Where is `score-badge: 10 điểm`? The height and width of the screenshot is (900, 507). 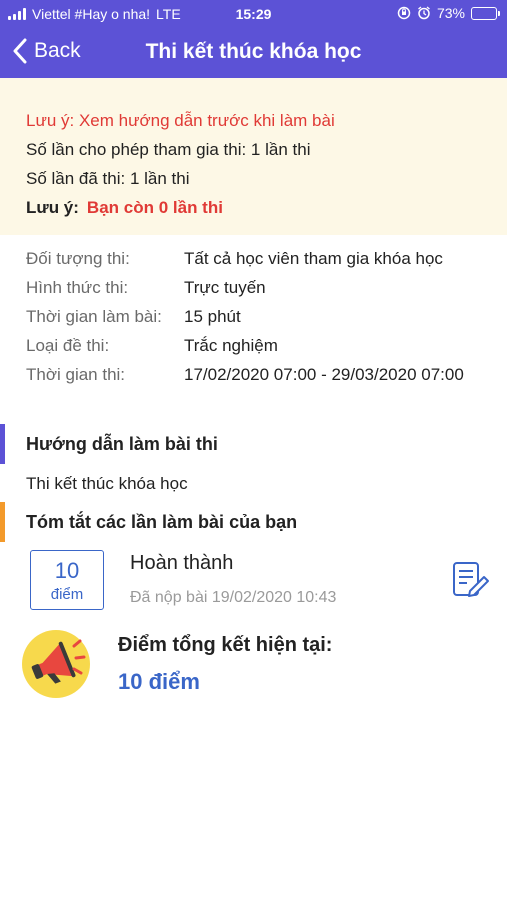 score-badge: 10 điểm is located at coordinates (67, 580).